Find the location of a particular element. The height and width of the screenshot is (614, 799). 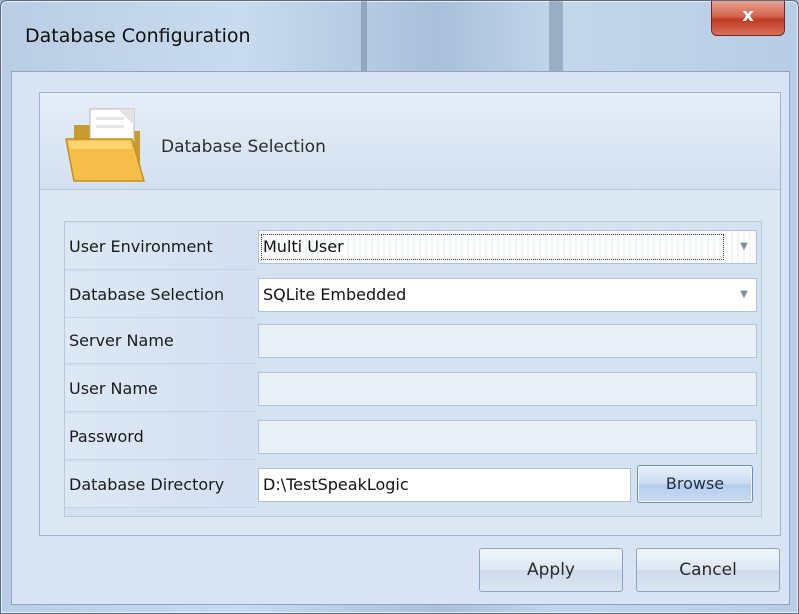

password-input is located at coordinates (509, 437).